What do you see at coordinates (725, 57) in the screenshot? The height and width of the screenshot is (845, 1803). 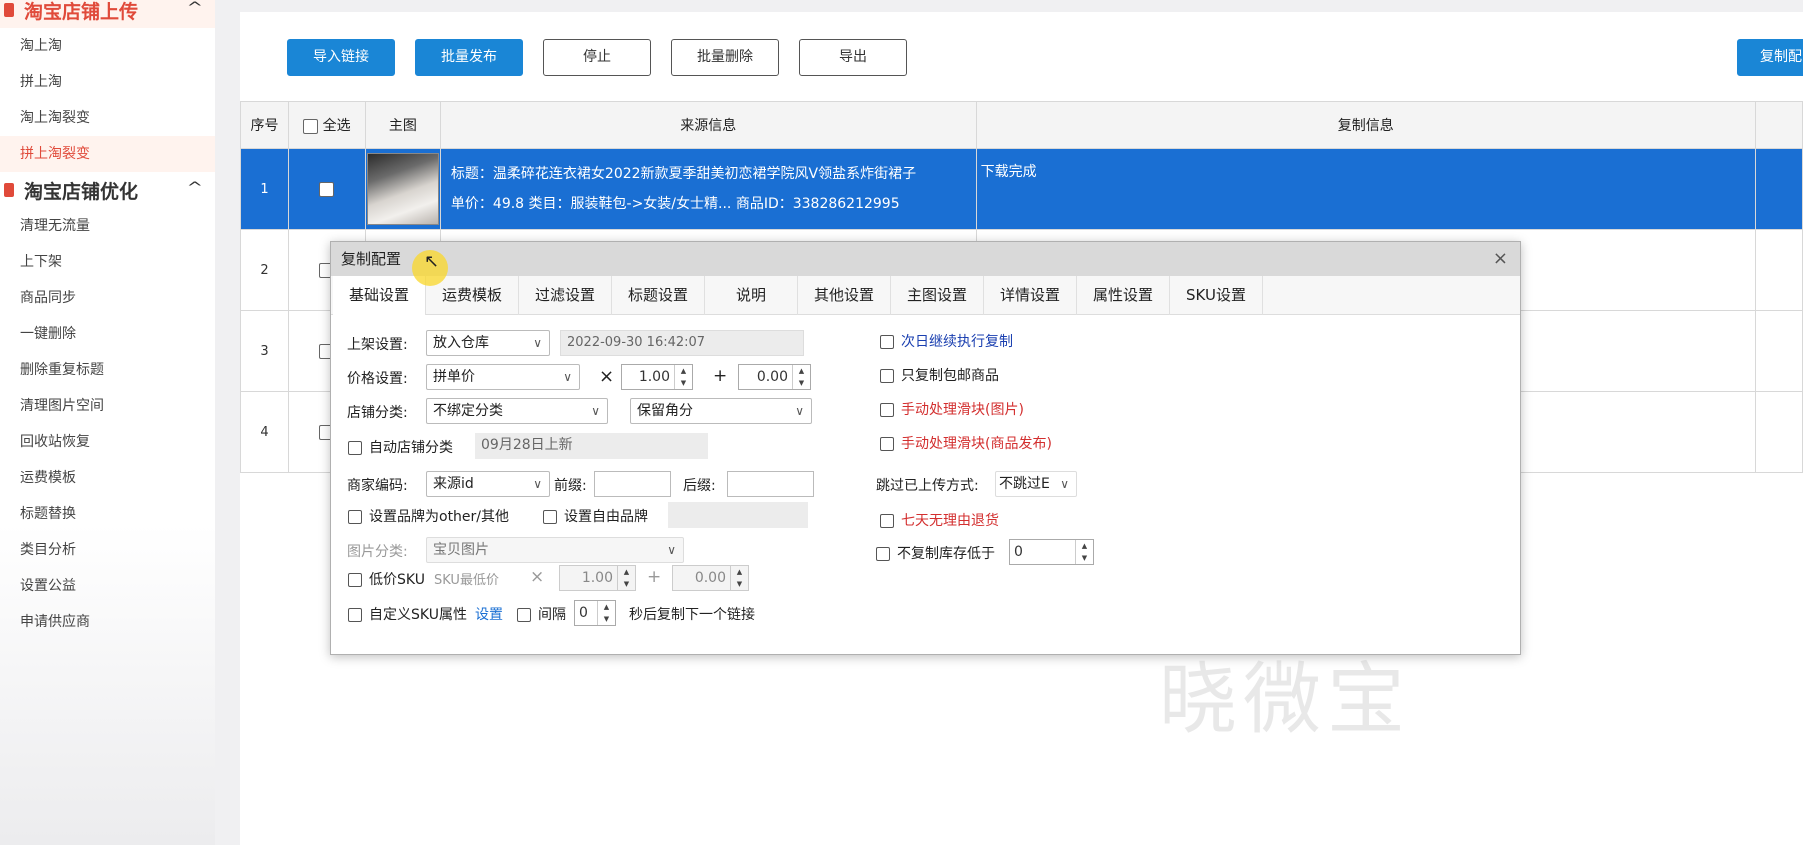 I see `batch-delete-button: 批量删除` at bounding box center [725, 57].